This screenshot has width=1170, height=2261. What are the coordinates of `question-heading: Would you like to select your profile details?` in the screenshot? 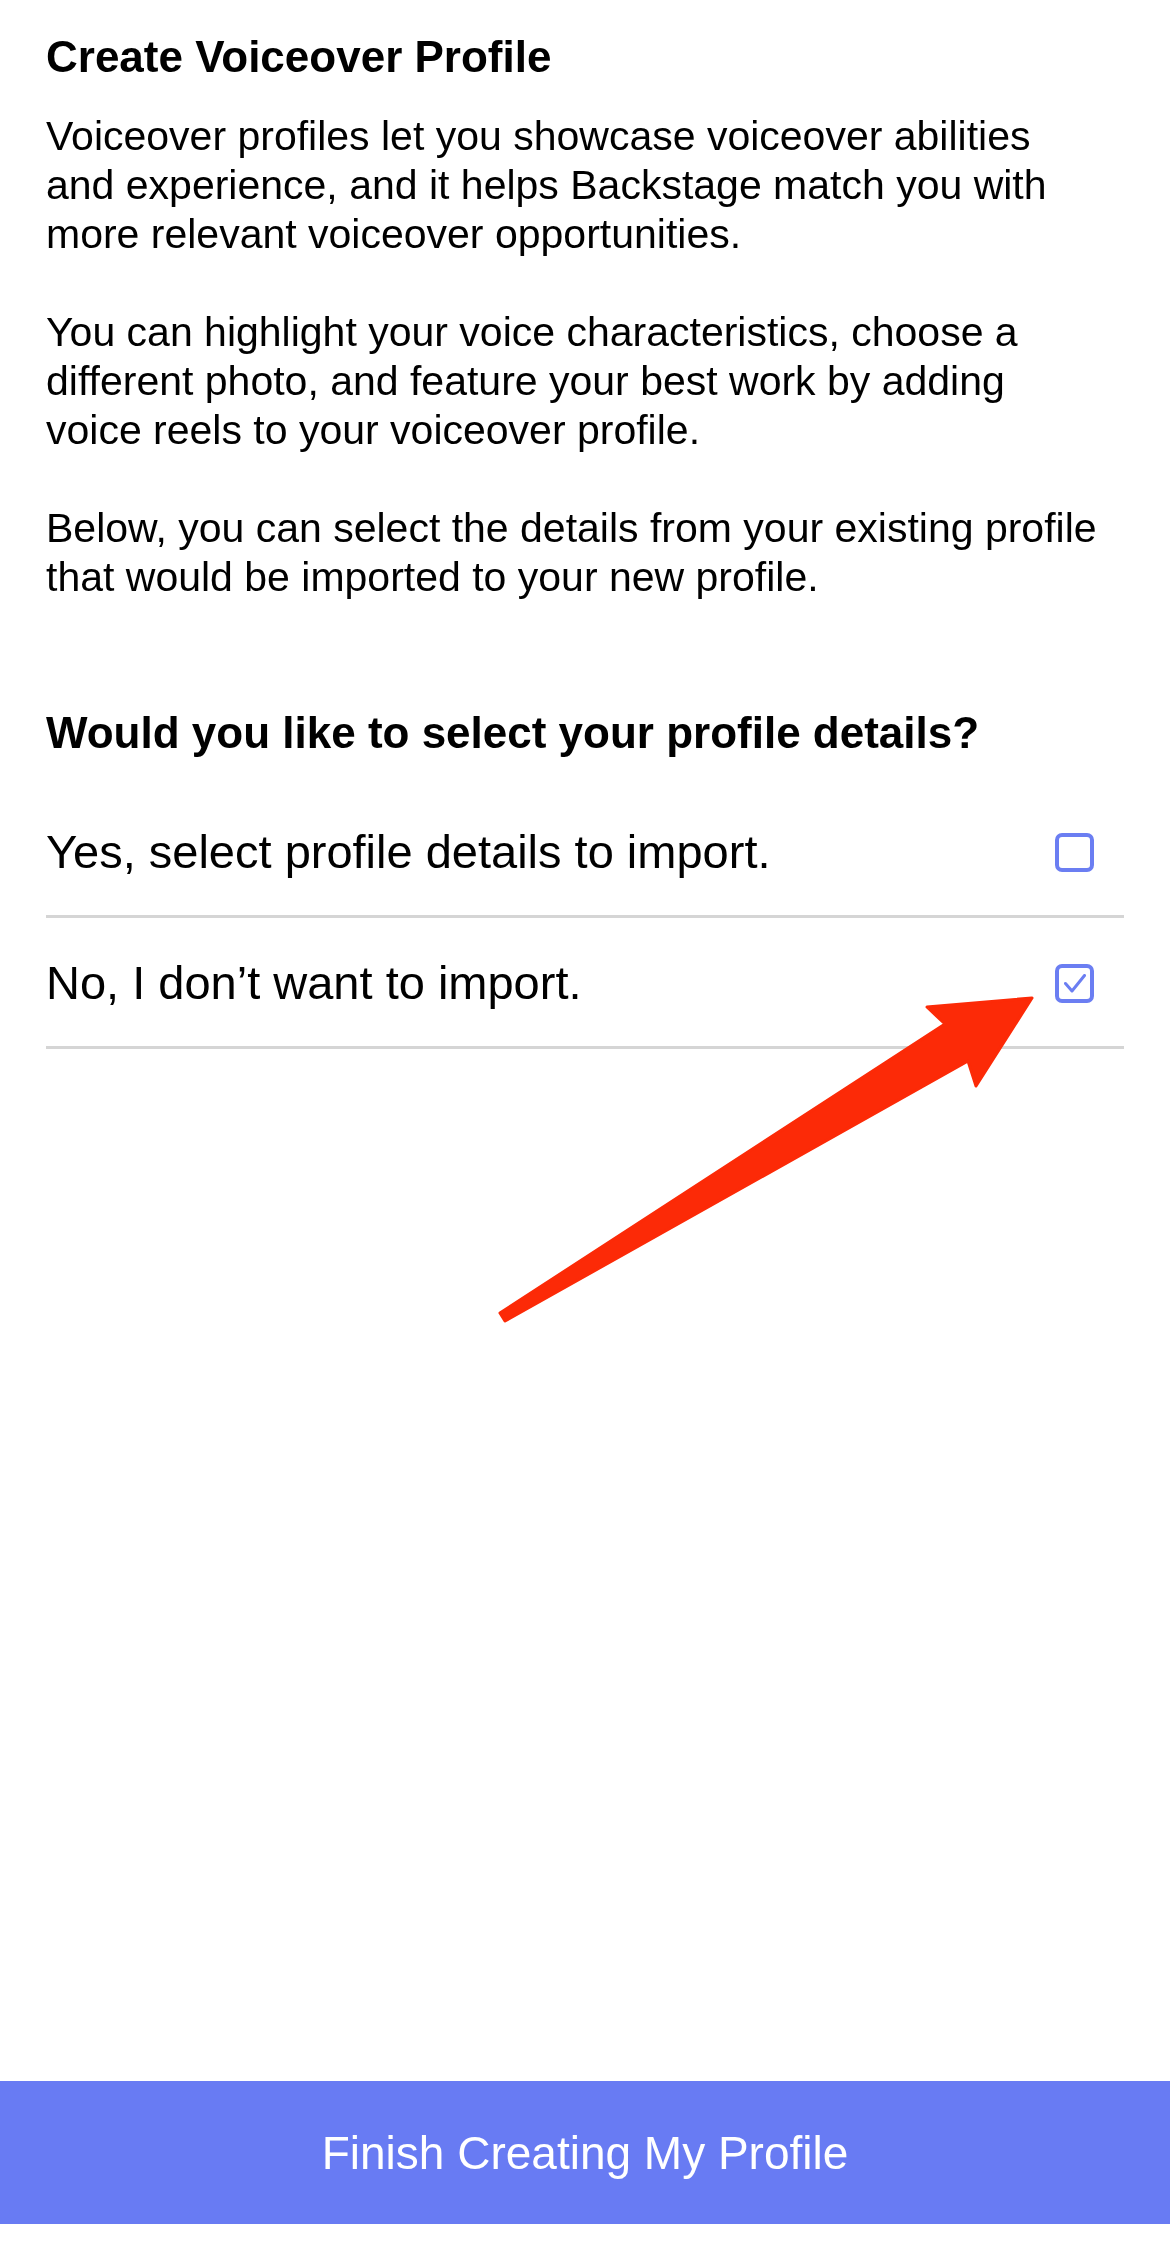 It's located at (513, 733).